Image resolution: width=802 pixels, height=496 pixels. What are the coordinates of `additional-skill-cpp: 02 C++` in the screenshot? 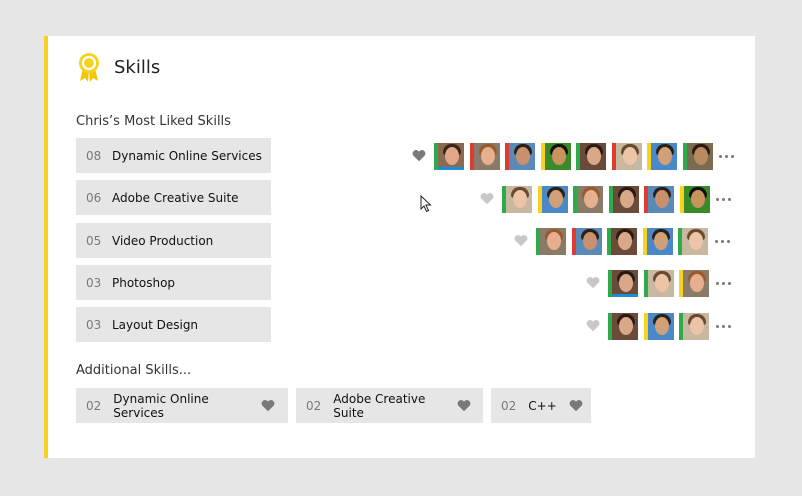 It's located at (541, 405).